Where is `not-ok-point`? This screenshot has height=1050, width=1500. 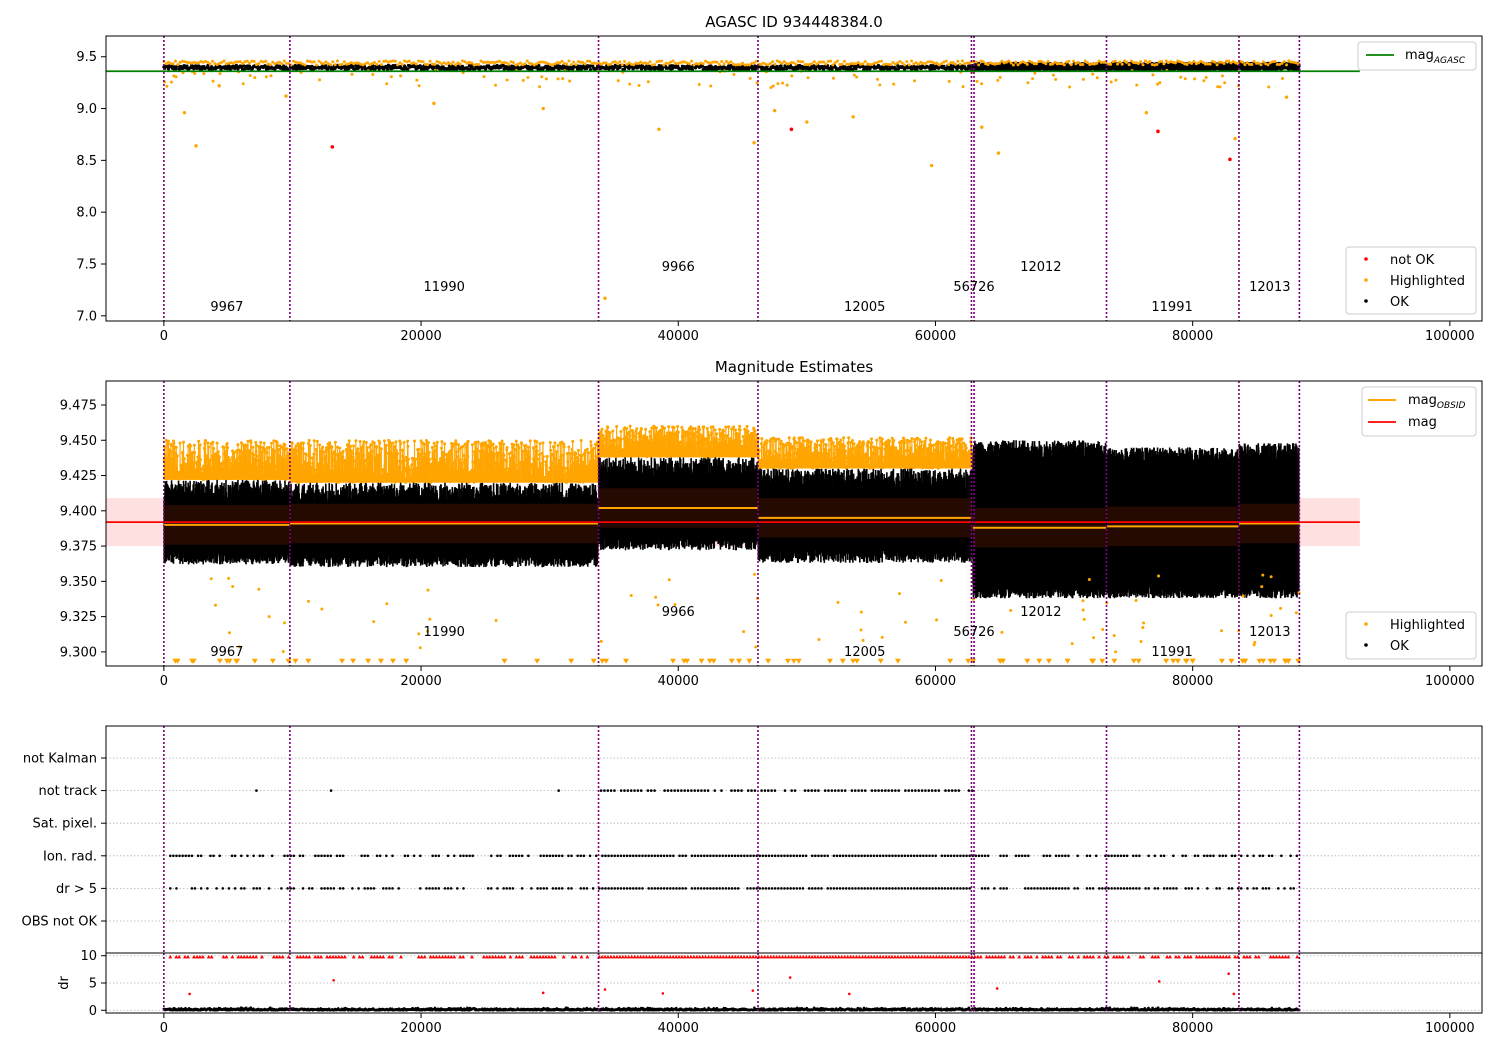
not-ok-point is located at coordinates (1230, 159).